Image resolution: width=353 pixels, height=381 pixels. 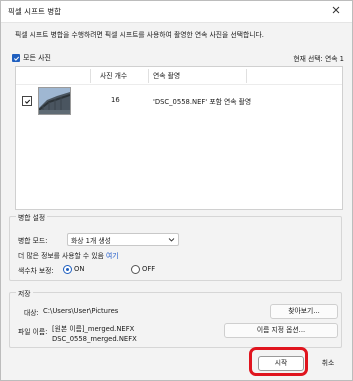 What do you see at coordinates (202, 102) in the screenshot?
I see `burst-description: 'DSC_0558.NEF' 포함 연속 촬영` at bounding box center [202, 102].